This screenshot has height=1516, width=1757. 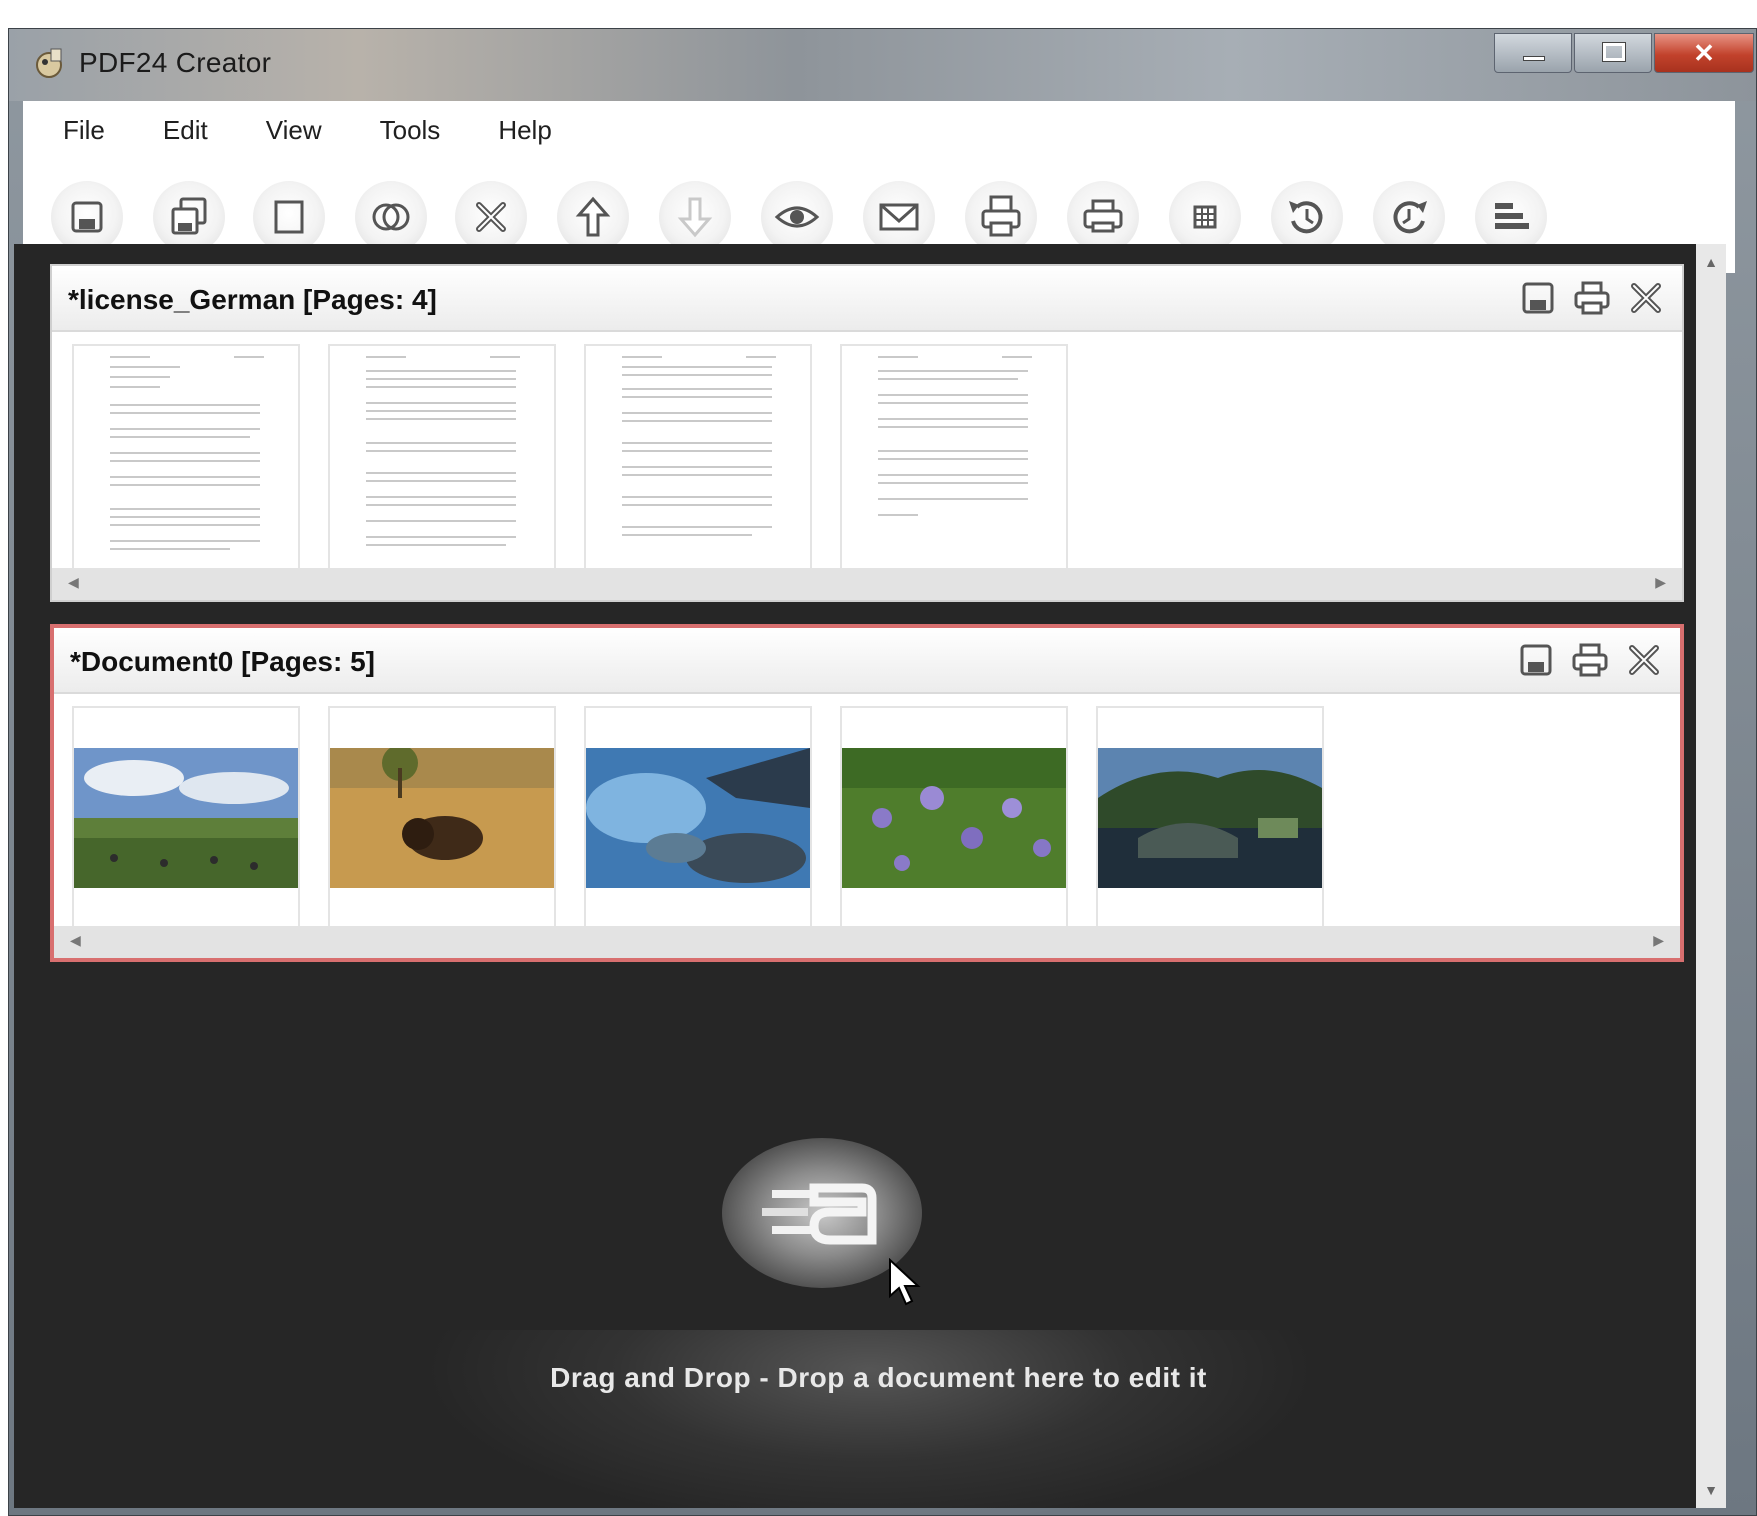 What do you see at coordinates (1533, 53) in the screenshot?
I see `minimize-button` at bounding box center [1533, 53].